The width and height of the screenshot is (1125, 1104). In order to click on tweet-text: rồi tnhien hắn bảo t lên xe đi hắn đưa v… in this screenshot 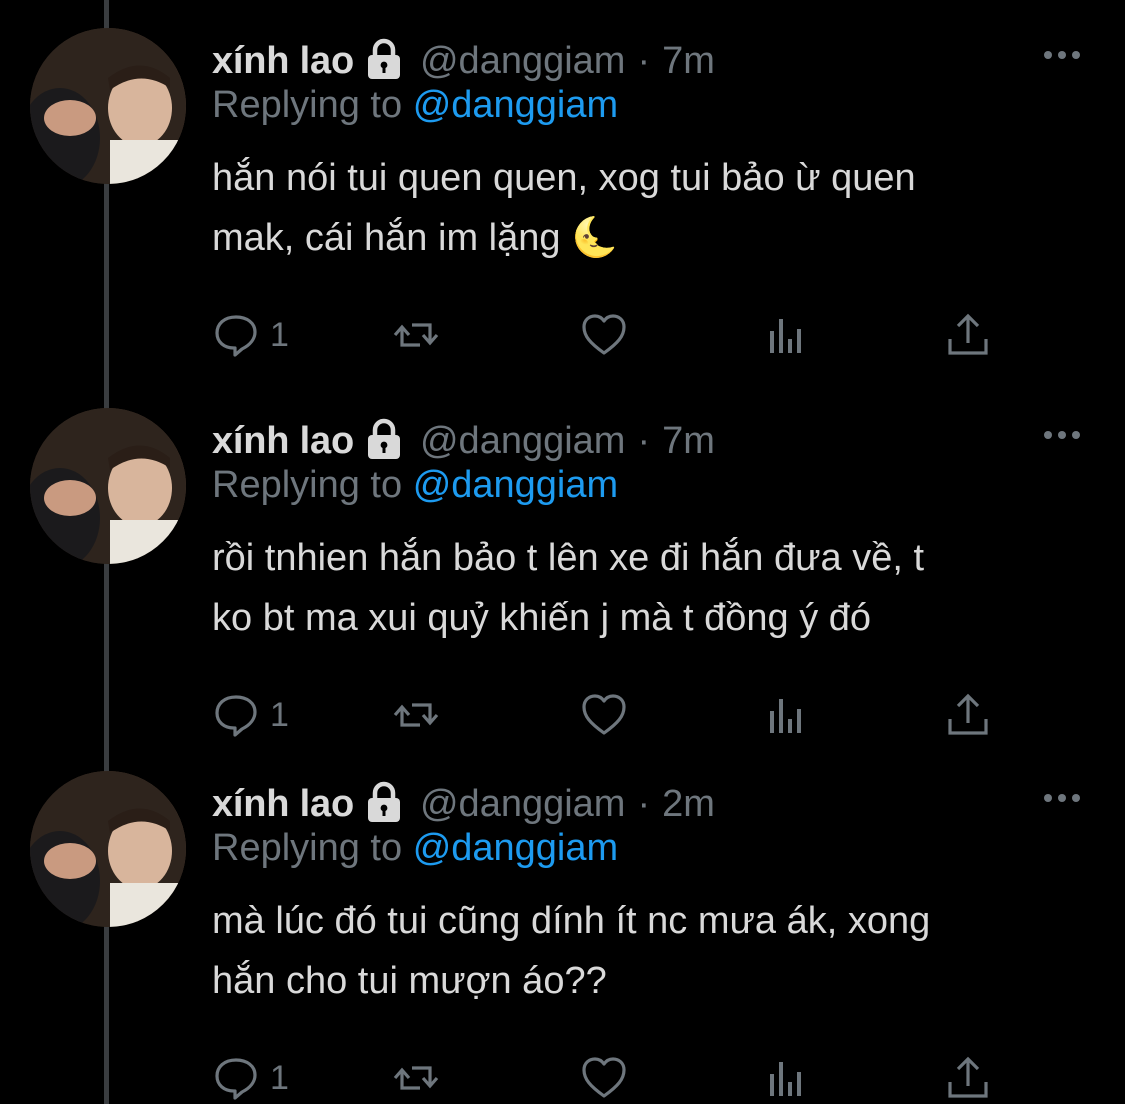, I will do `click(652, 588)`.